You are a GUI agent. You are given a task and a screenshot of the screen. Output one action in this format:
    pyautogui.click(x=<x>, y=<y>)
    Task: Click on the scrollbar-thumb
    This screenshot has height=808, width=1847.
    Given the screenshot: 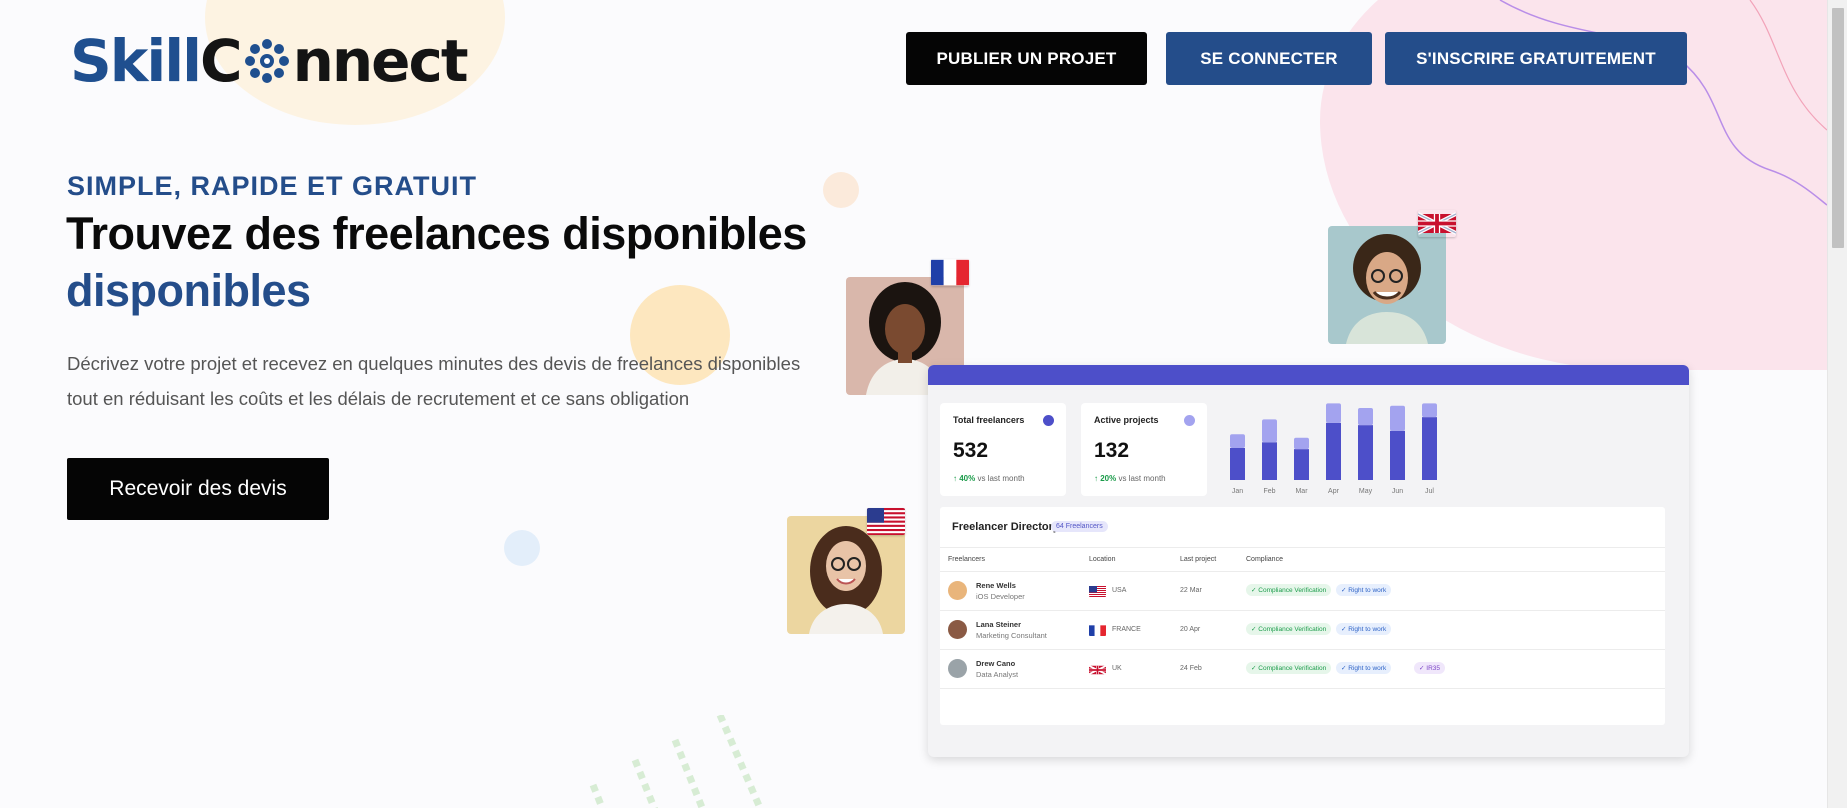 What is the action you would take?
    pyautogui.click(x=1838, y=128)
    